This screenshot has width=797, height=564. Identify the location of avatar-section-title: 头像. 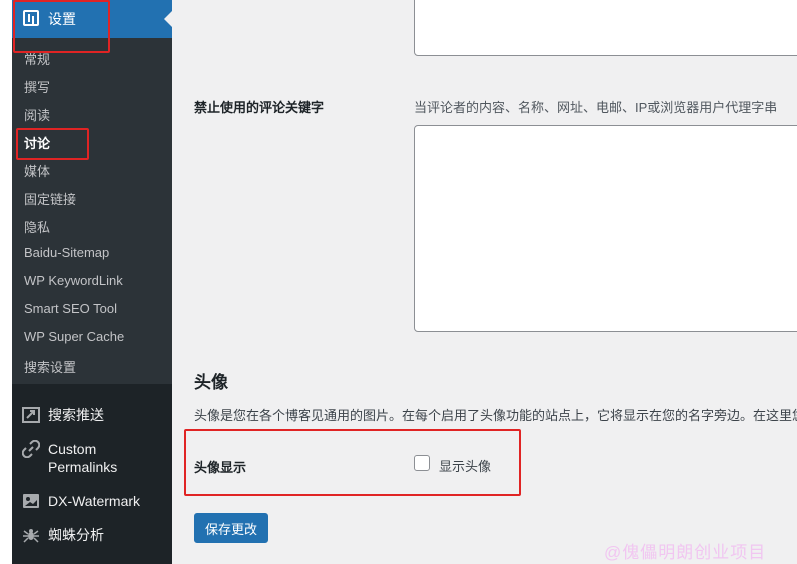
(211, 382).